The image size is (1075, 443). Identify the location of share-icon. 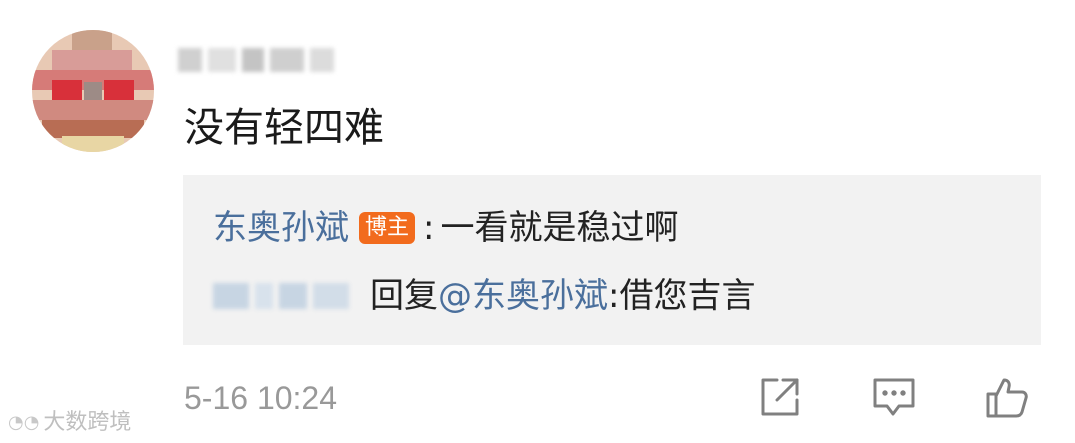
(780, 397).